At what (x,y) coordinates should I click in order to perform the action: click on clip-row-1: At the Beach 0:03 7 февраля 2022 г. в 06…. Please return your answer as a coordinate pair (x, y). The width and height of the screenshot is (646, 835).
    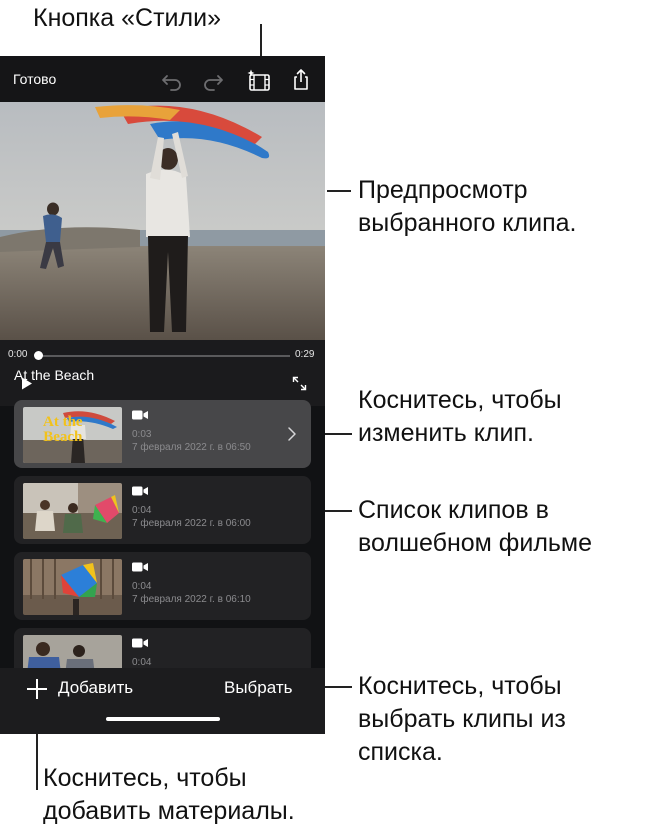
    Looking at the image, I should click on (162, 434).